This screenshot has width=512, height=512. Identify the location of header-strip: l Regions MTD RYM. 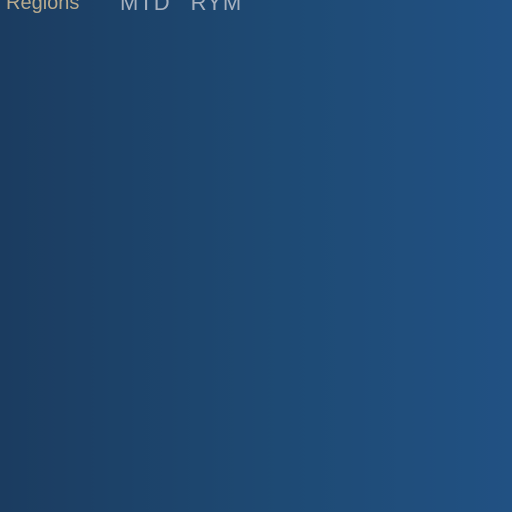
(256, 9).